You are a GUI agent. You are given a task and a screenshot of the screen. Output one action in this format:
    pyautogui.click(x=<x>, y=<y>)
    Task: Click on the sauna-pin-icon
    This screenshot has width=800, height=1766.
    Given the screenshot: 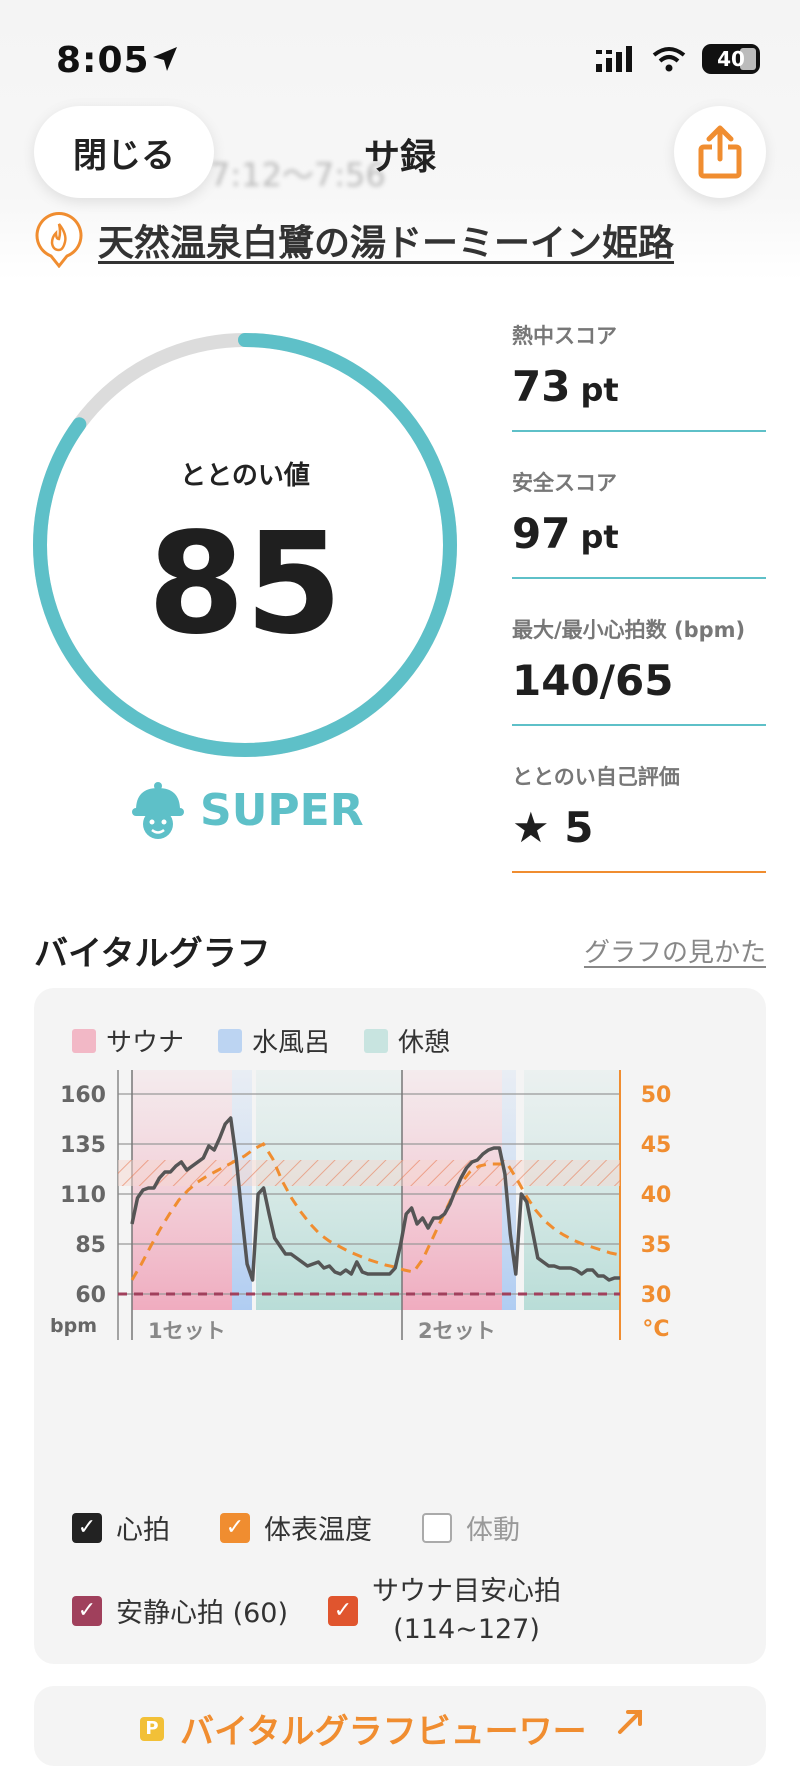 What is the action you would take?
    pyautogui.click(x=59, y=240)
    